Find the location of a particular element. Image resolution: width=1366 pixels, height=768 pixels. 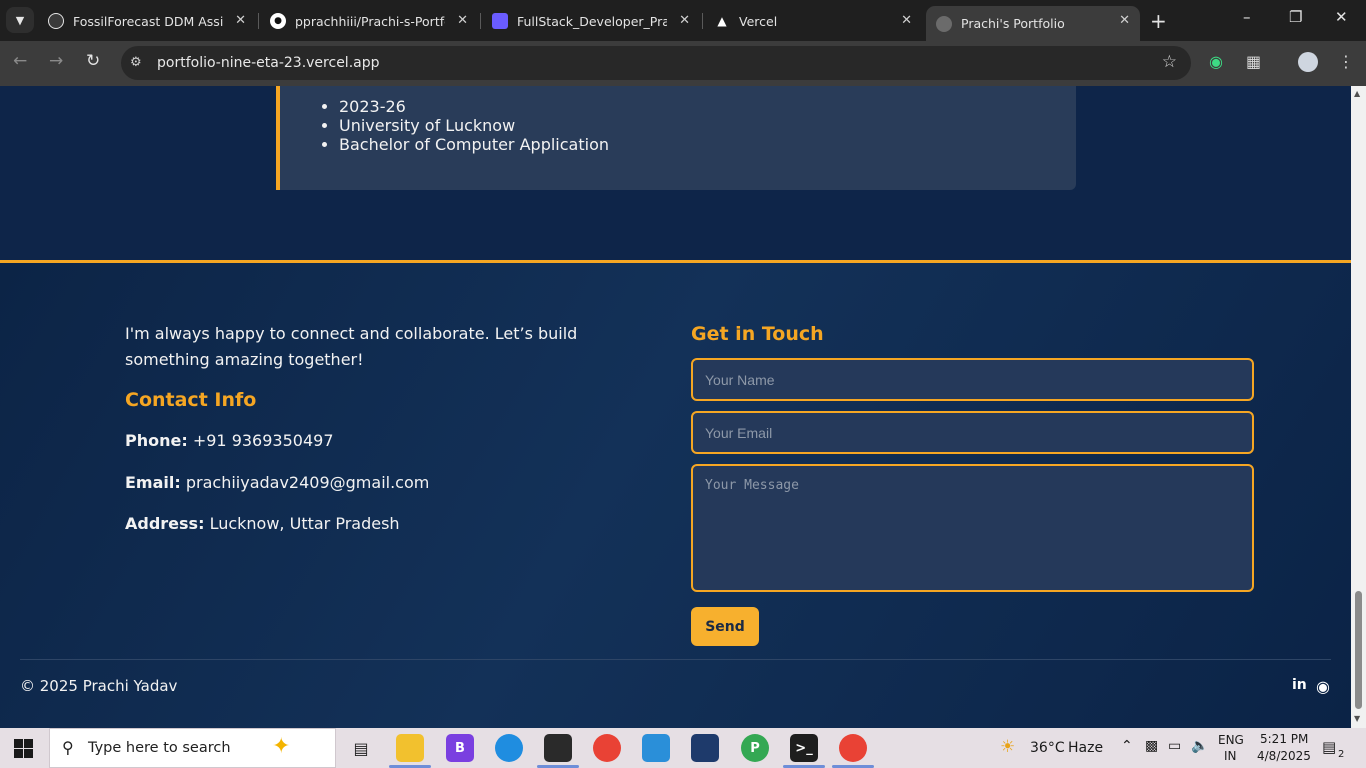

email-line: Email: prachiiyadav2409@gmail.com is located at coordinates (277, 482).